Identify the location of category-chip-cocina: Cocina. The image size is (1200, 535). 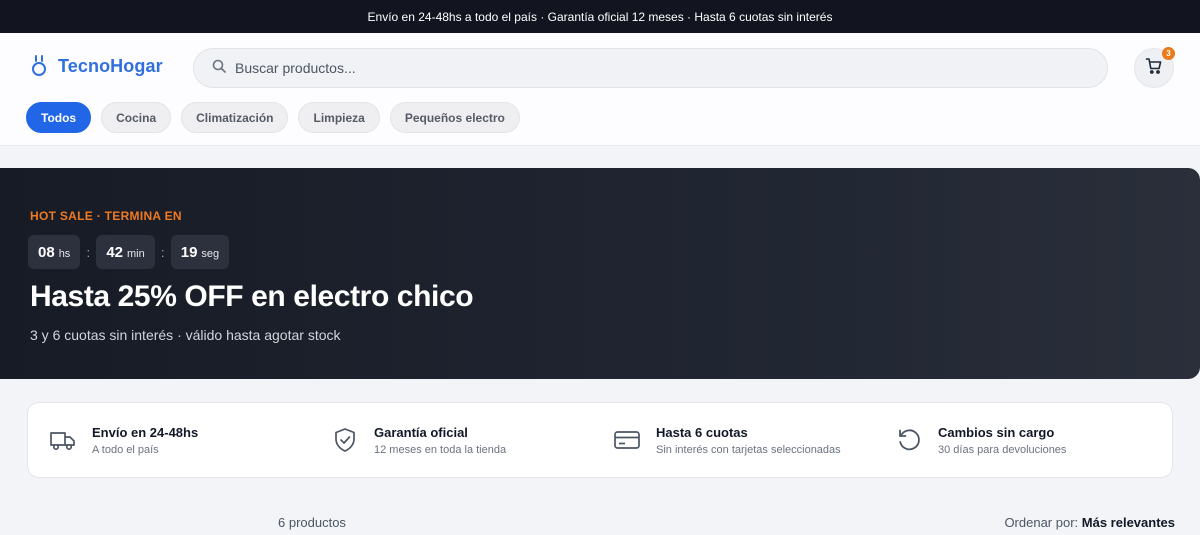
(136, 117).